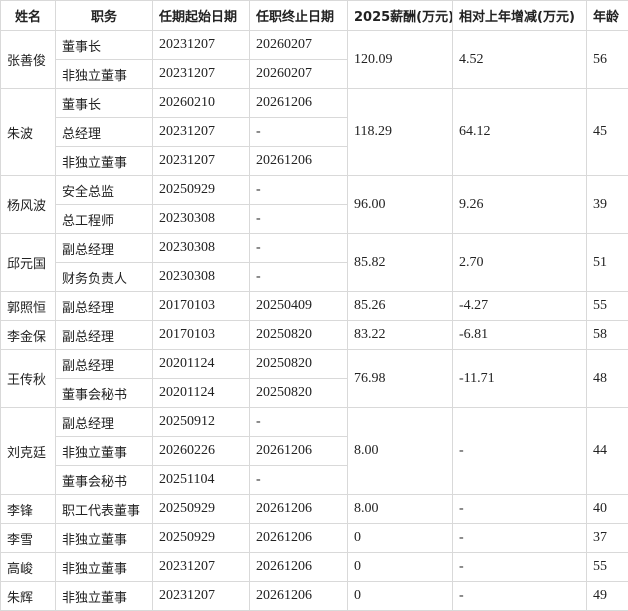 The height and width of the screenshot is (611, 628). What do you see at coordinates (201, 422) in the screenshot?
I see `term-start-date: 20250912` at bounding box center [201, 422].